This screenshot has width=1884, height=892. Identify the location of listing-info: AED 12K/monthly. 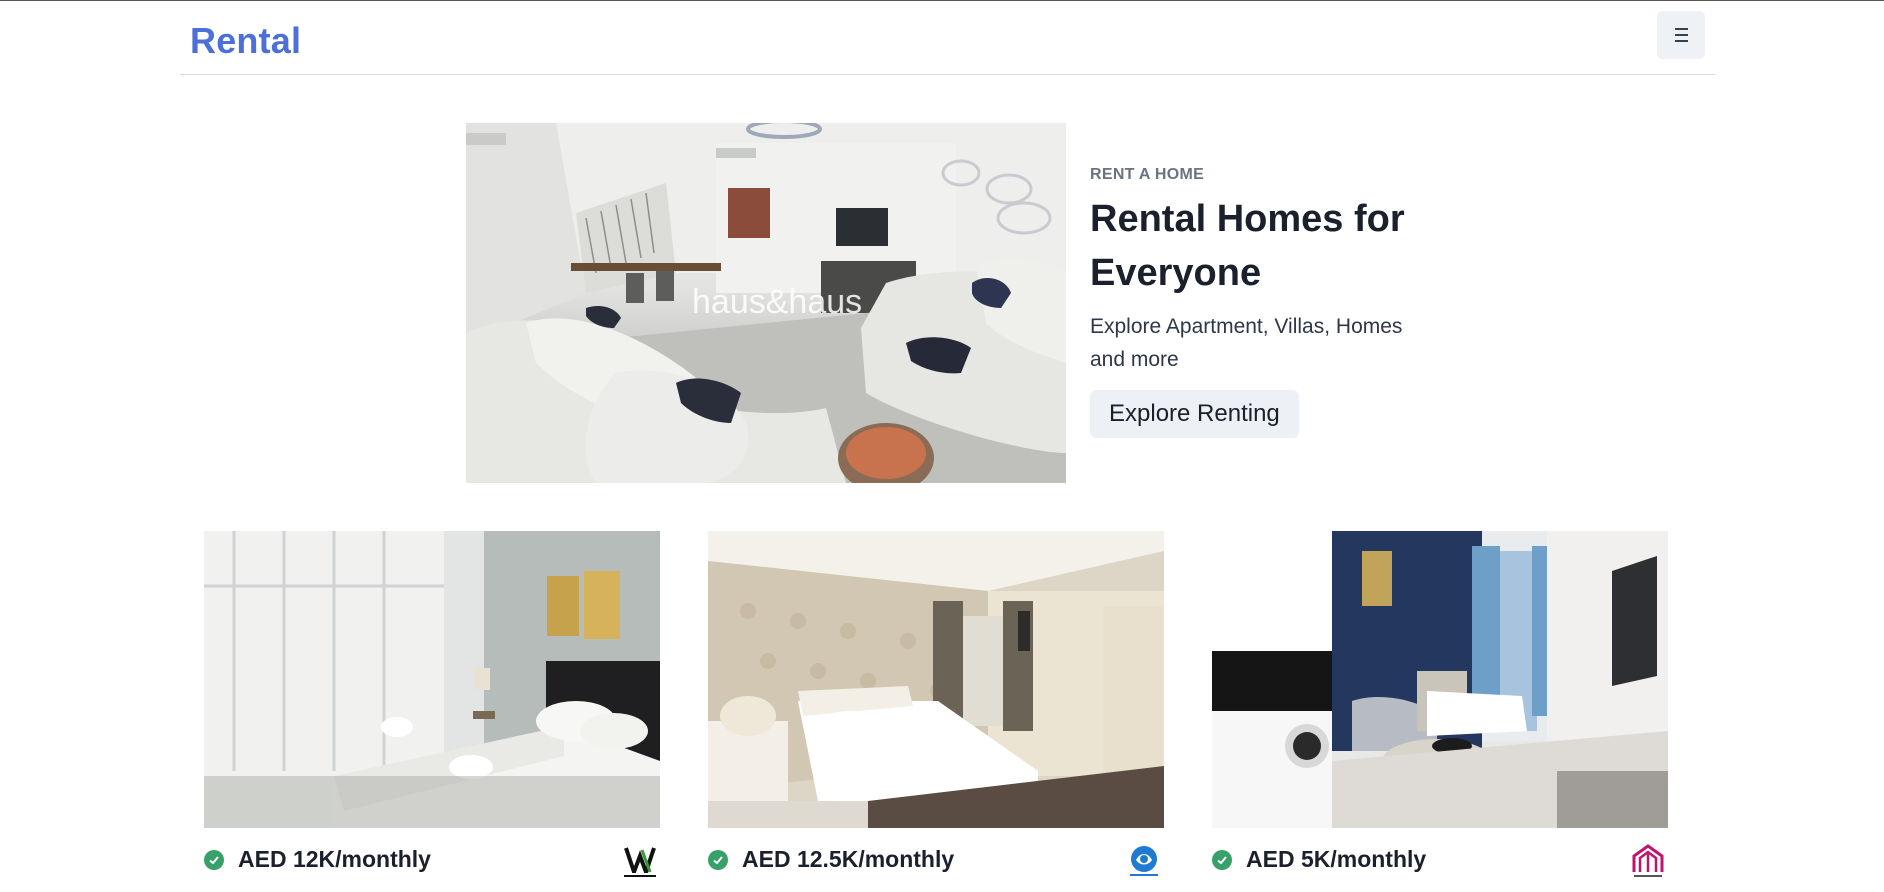
(432, 864).